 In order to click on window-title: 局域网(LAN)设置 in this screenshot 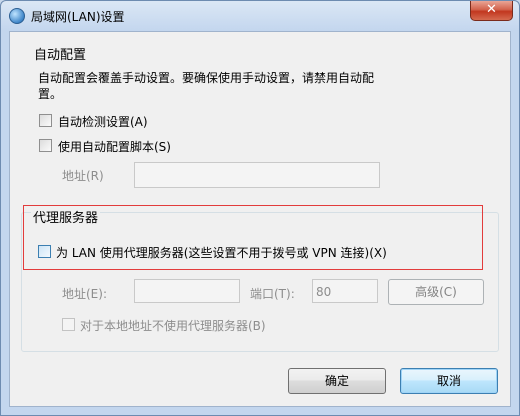, I will do `click(78, 17)`.